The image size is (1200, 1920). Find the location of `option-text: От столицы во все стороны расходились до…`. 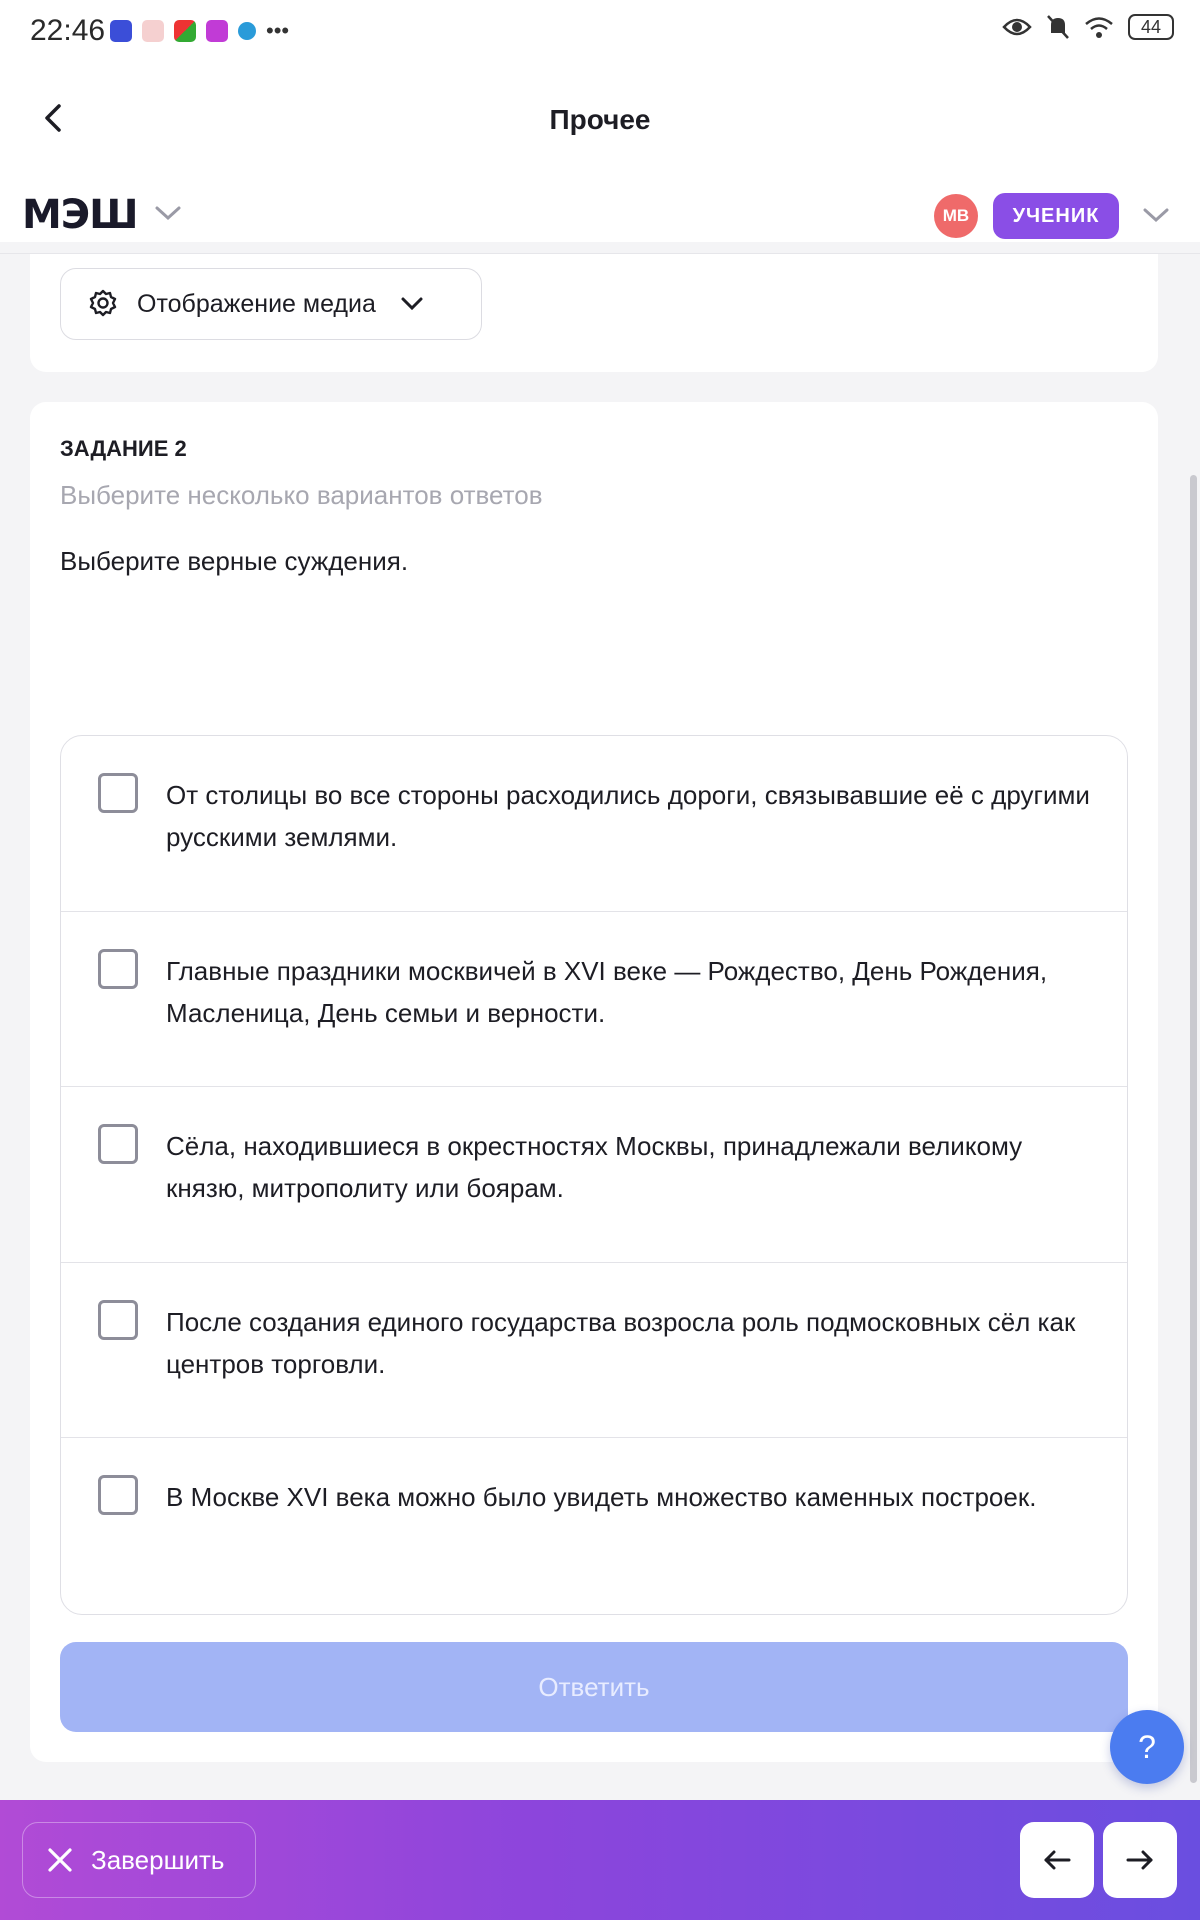

option-text: От столицы во все стороны расходились до… is located at coordinates (628, 816).